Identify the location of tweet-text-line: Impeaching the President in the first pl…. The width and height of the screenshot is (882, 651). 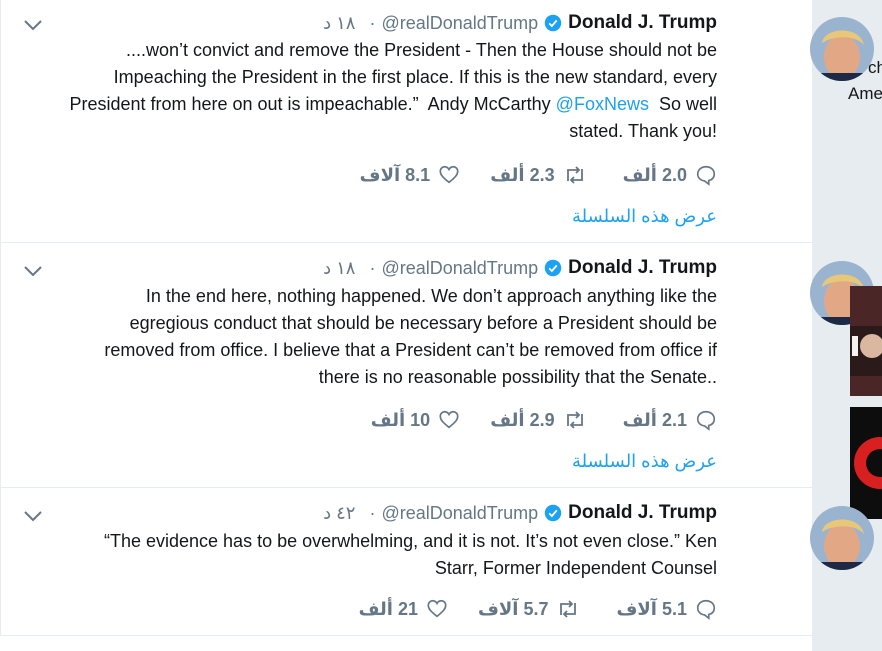
(415, 77).